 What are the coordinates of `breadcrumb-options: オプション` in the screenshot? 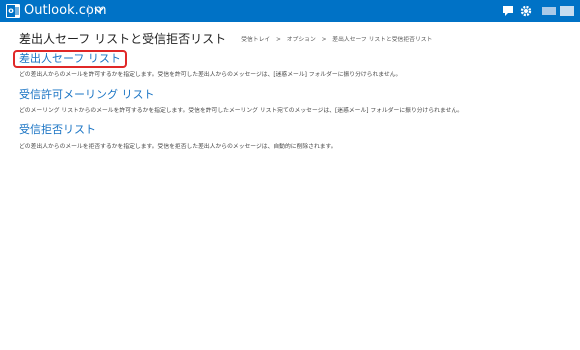 It's located at (301, 40).